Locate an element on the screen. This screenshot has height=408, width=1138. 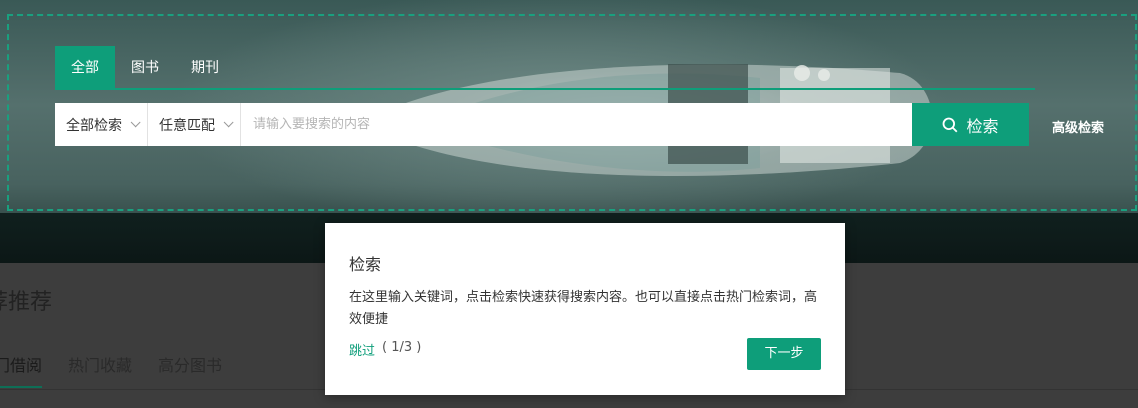
guide-progress: ( 1/3 ) is located at coordinates (402, 347).